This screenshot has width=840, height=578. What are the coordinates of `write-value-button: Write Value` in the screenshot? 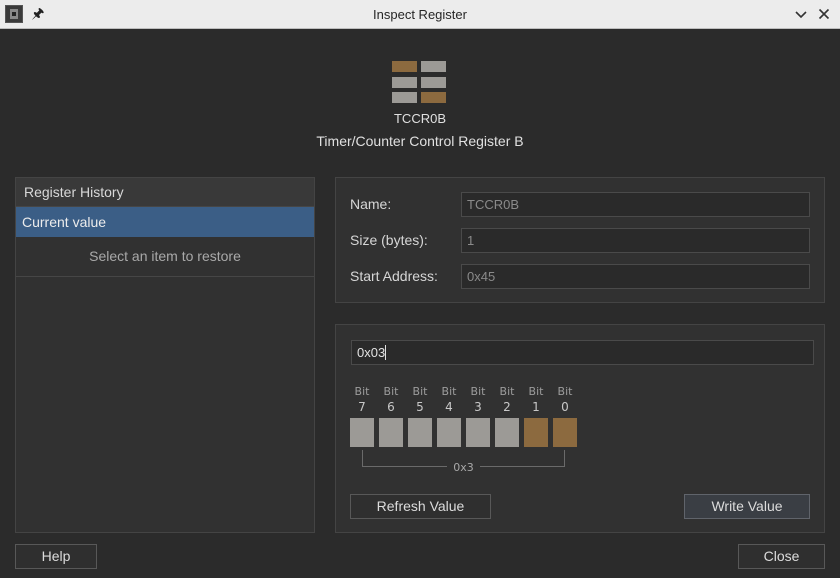 It's located at (747, 506).